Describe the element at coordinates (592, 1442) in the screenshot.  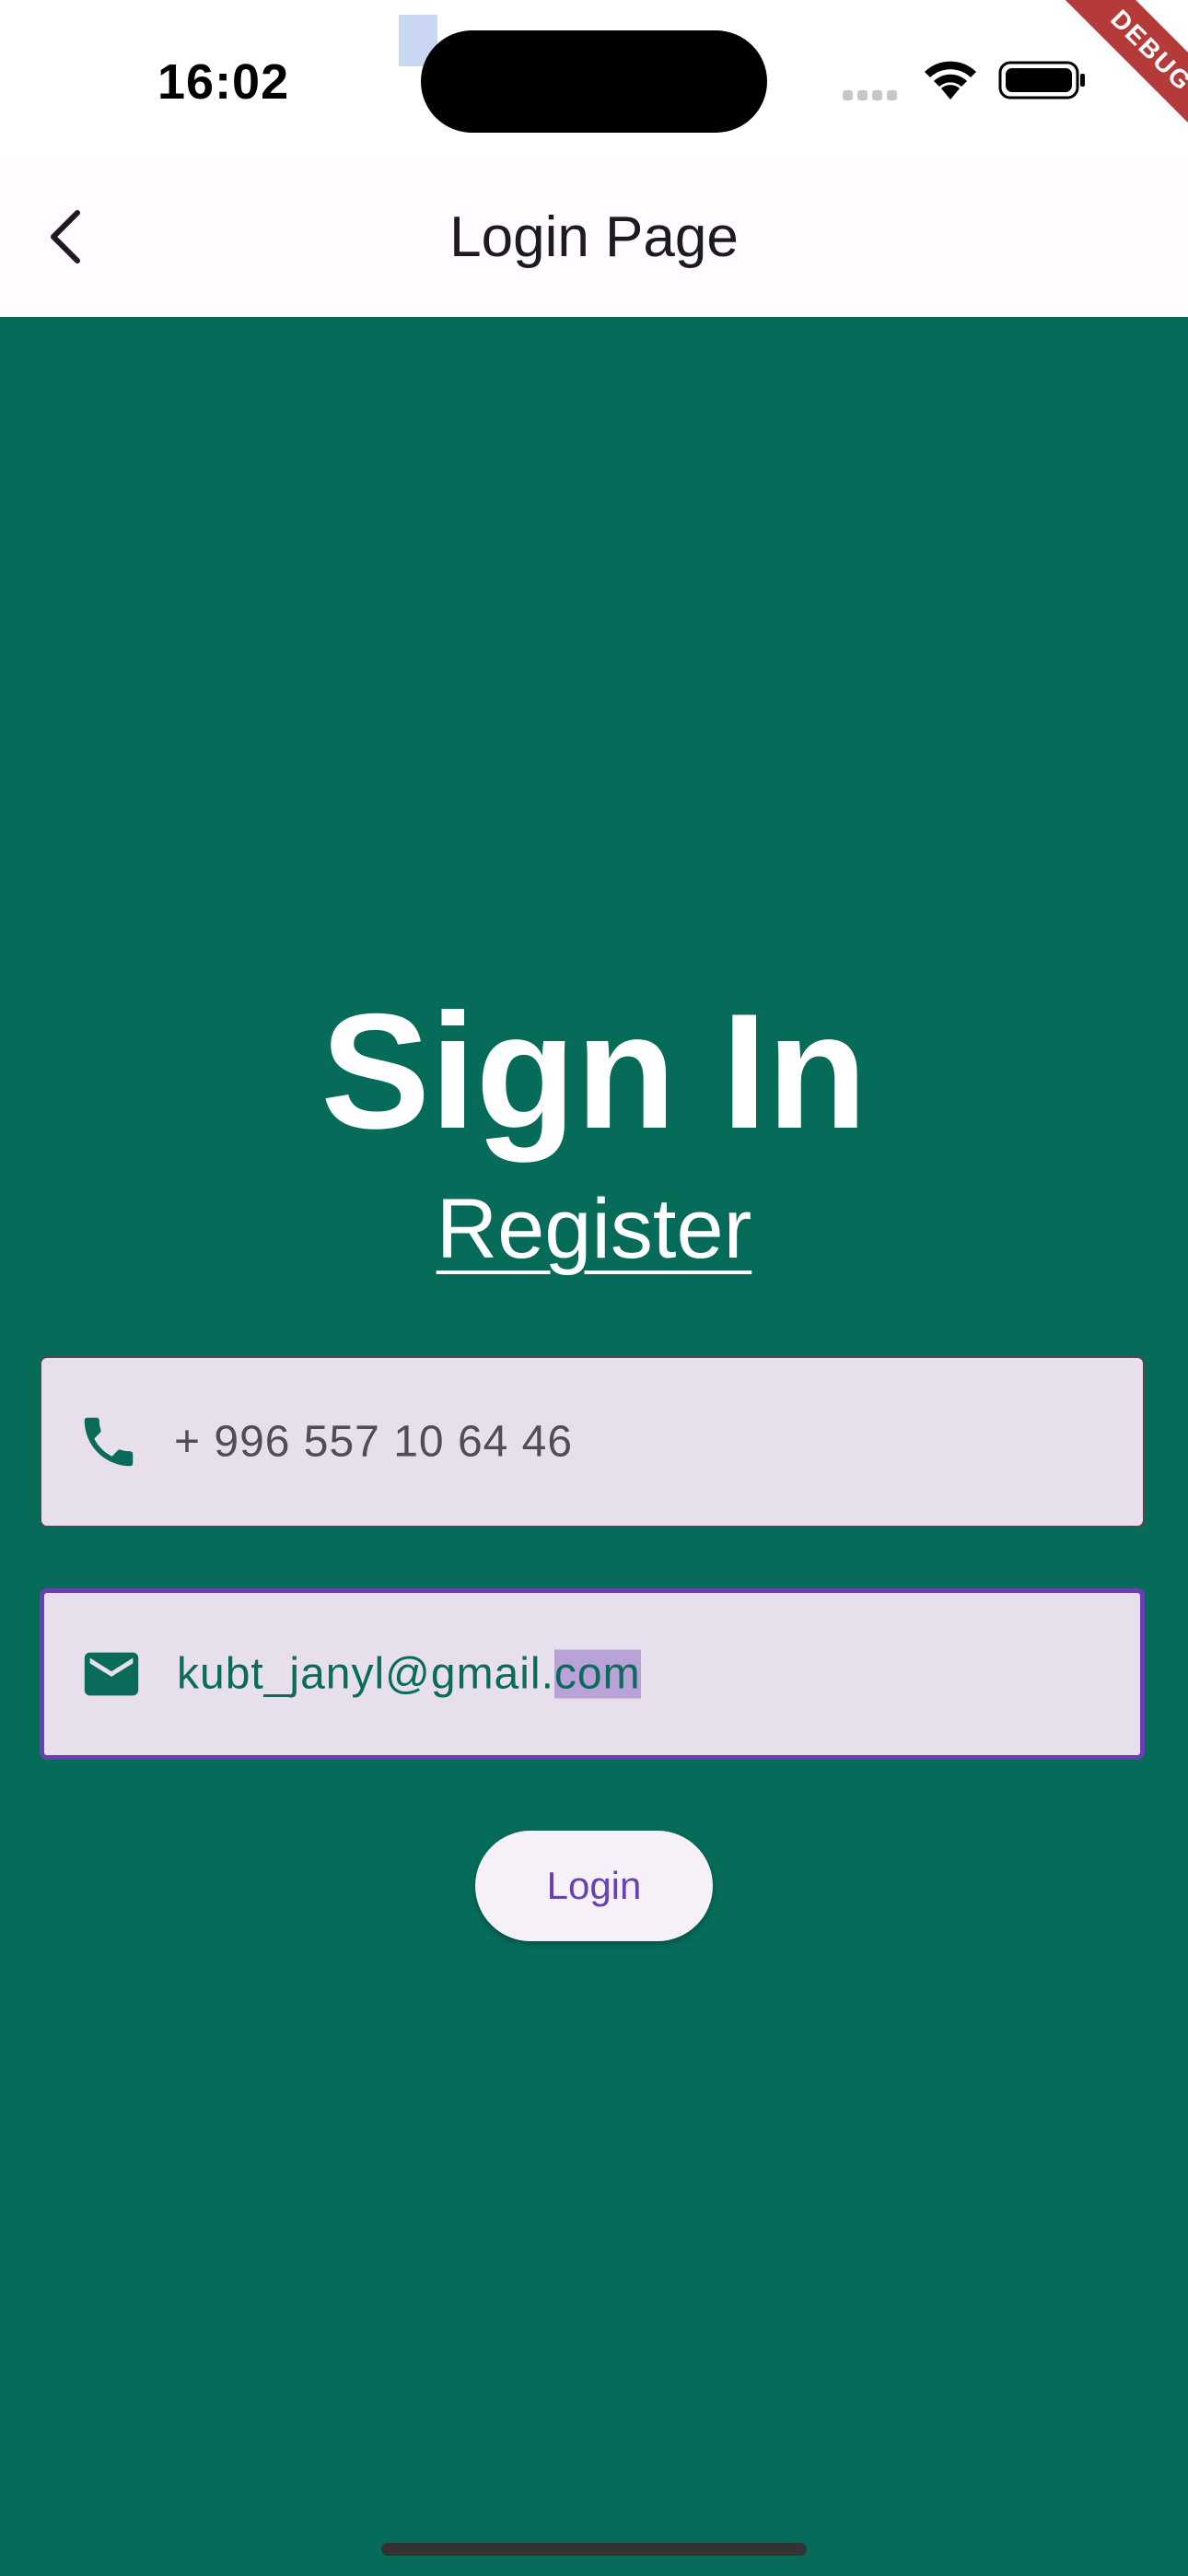
I see `phone-field: + 996 557 10 64 46` at that location.